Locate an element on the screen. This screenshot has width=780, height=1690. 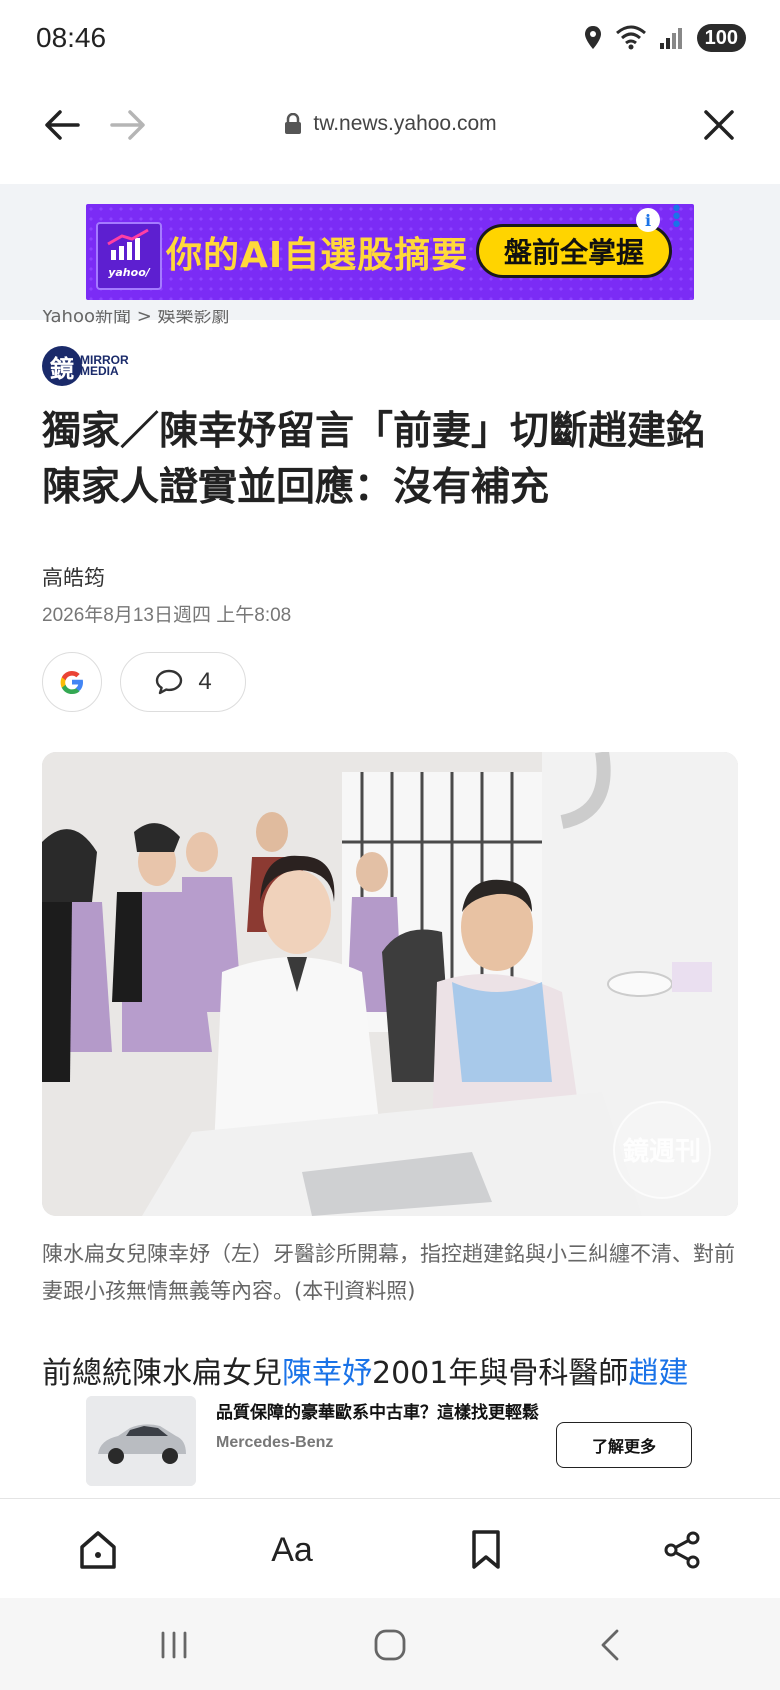
sponsored-brand: Mercedes-Benz is located at coordinates (275, 1442).